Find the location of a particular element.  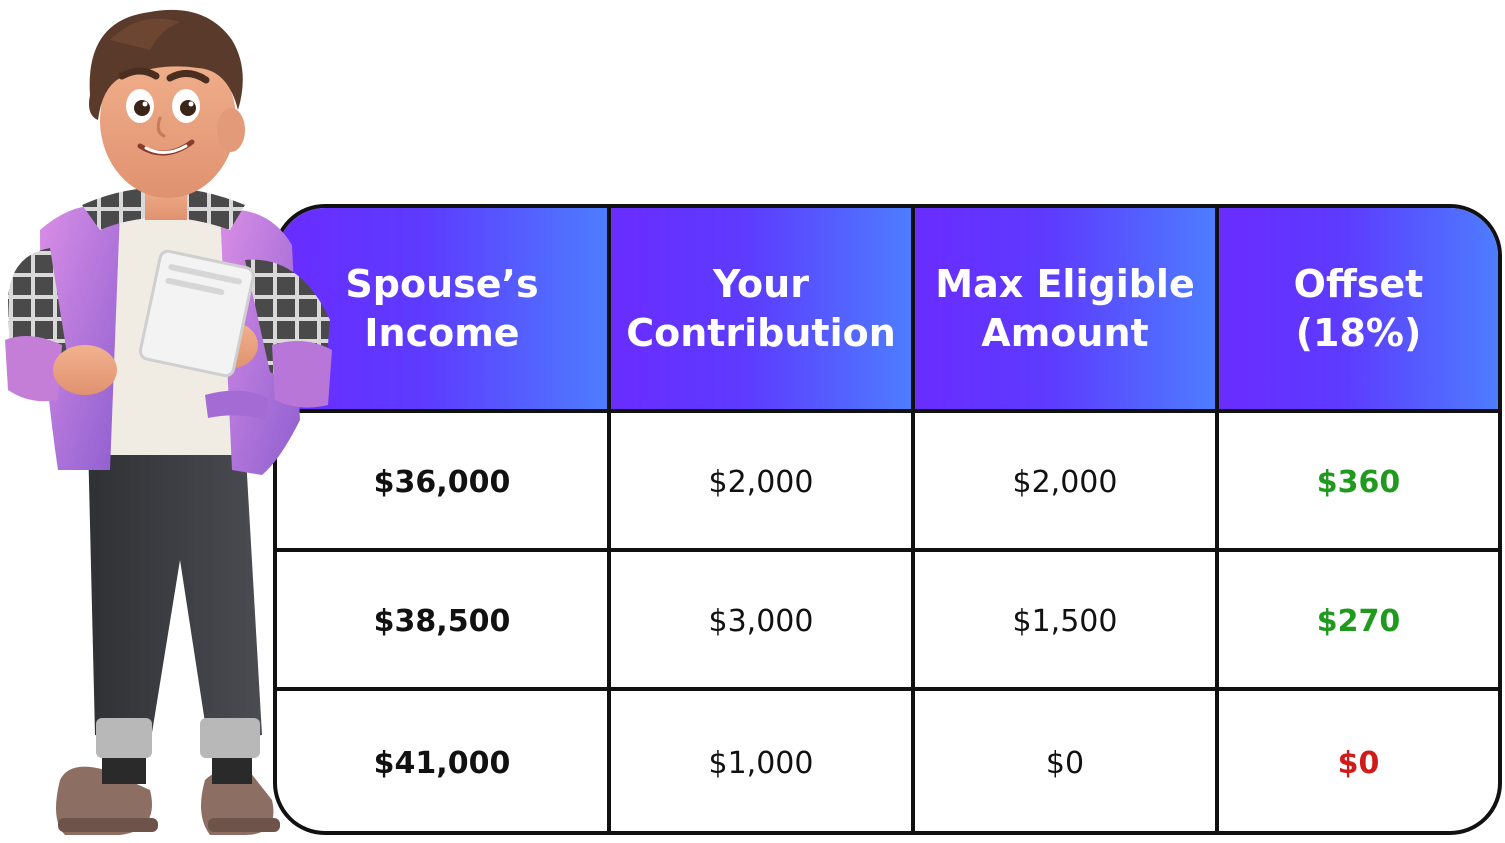

header-label: Income is located at coordinates (442, 332).